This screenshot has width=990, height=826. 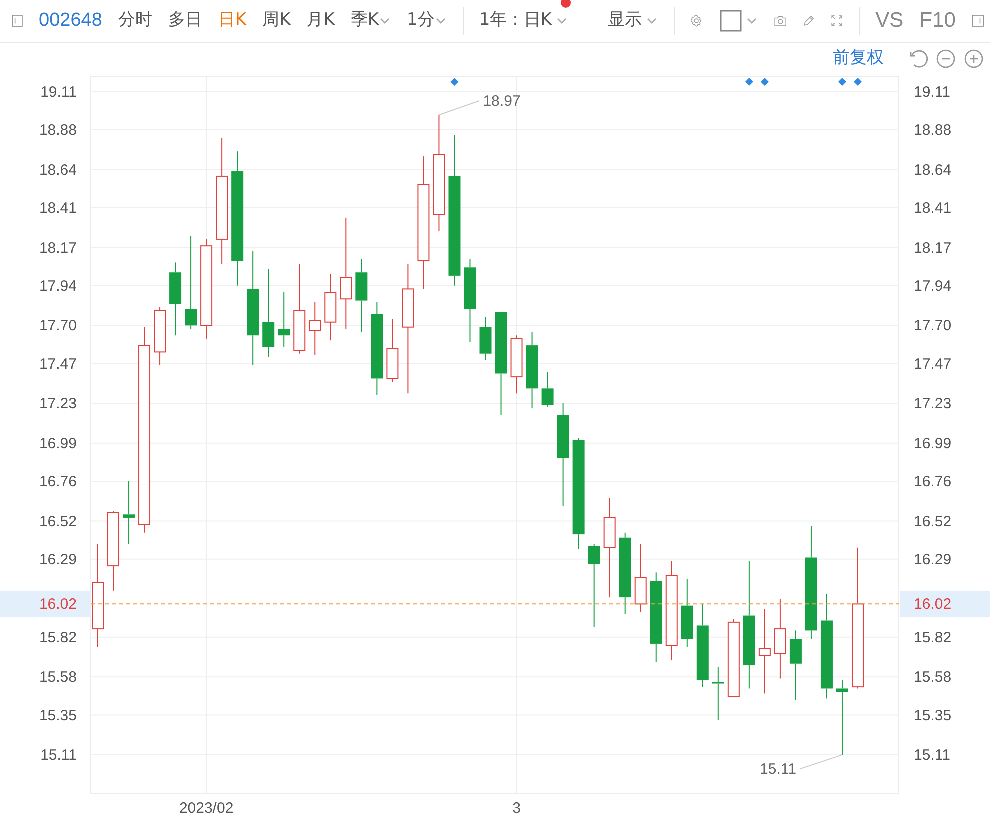 What do you see at coordinates (427, 21) in the screenshot?
I see `period-dropdown: 1分` at bounding box center [427, 21].